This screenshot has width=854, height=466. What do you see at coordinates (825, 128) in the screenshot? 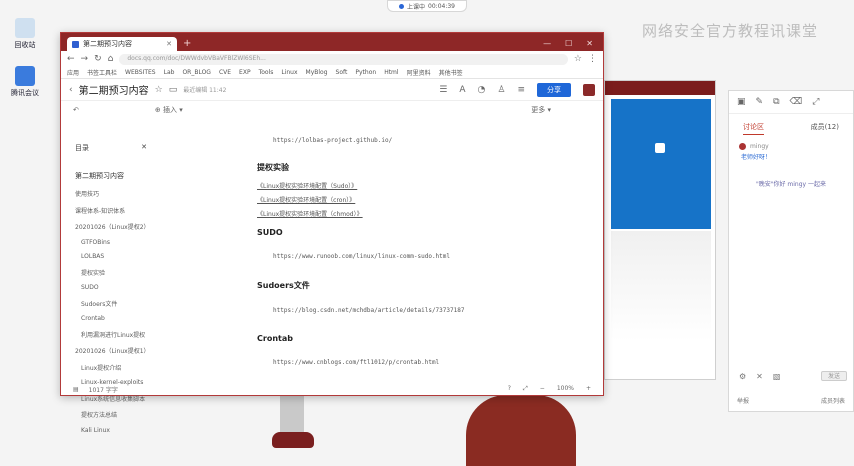
I see `tab-members: 成员(12)` at bounding box center [825, 128].